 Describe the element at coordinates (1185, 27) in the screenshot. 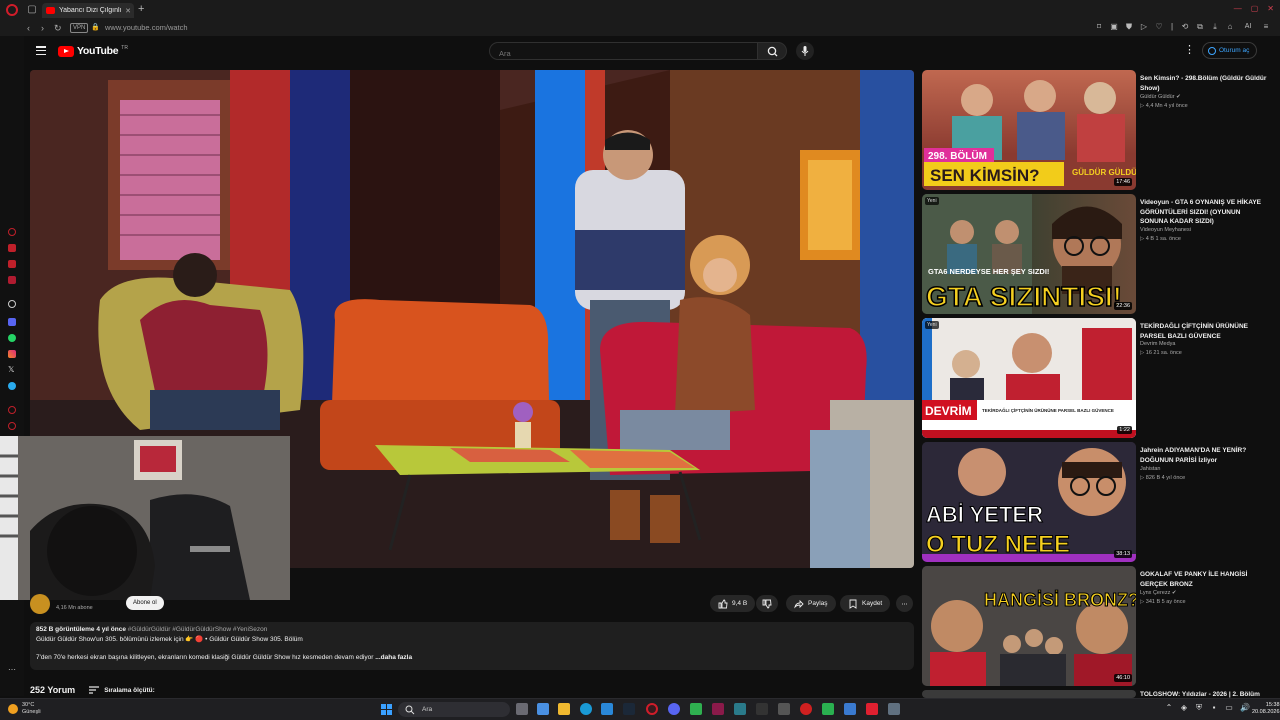

I see `sync-icon: ⟲` at that location.